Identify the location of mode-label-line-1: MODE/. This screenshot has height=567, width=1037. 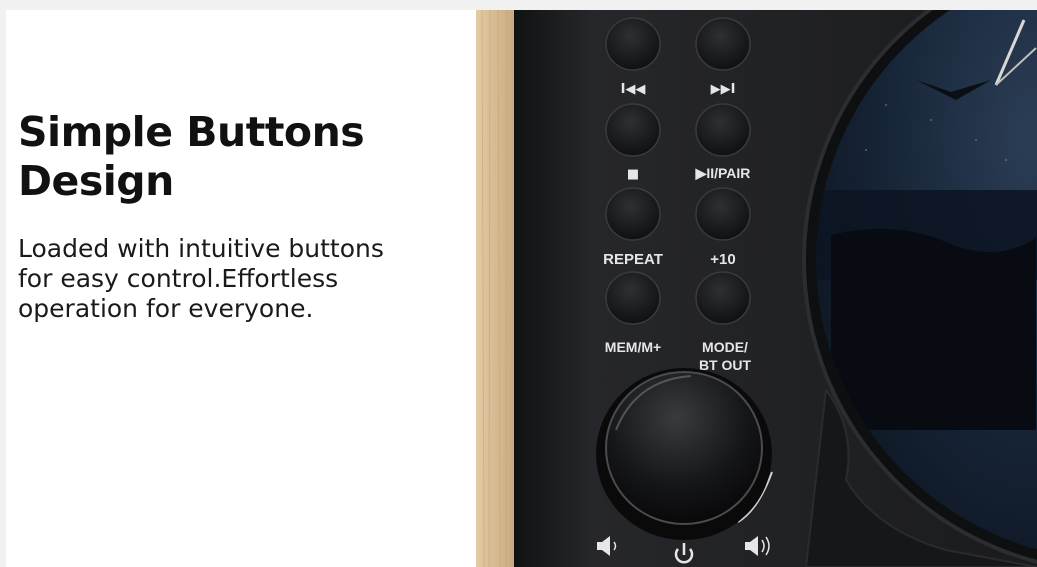
(725, 347).